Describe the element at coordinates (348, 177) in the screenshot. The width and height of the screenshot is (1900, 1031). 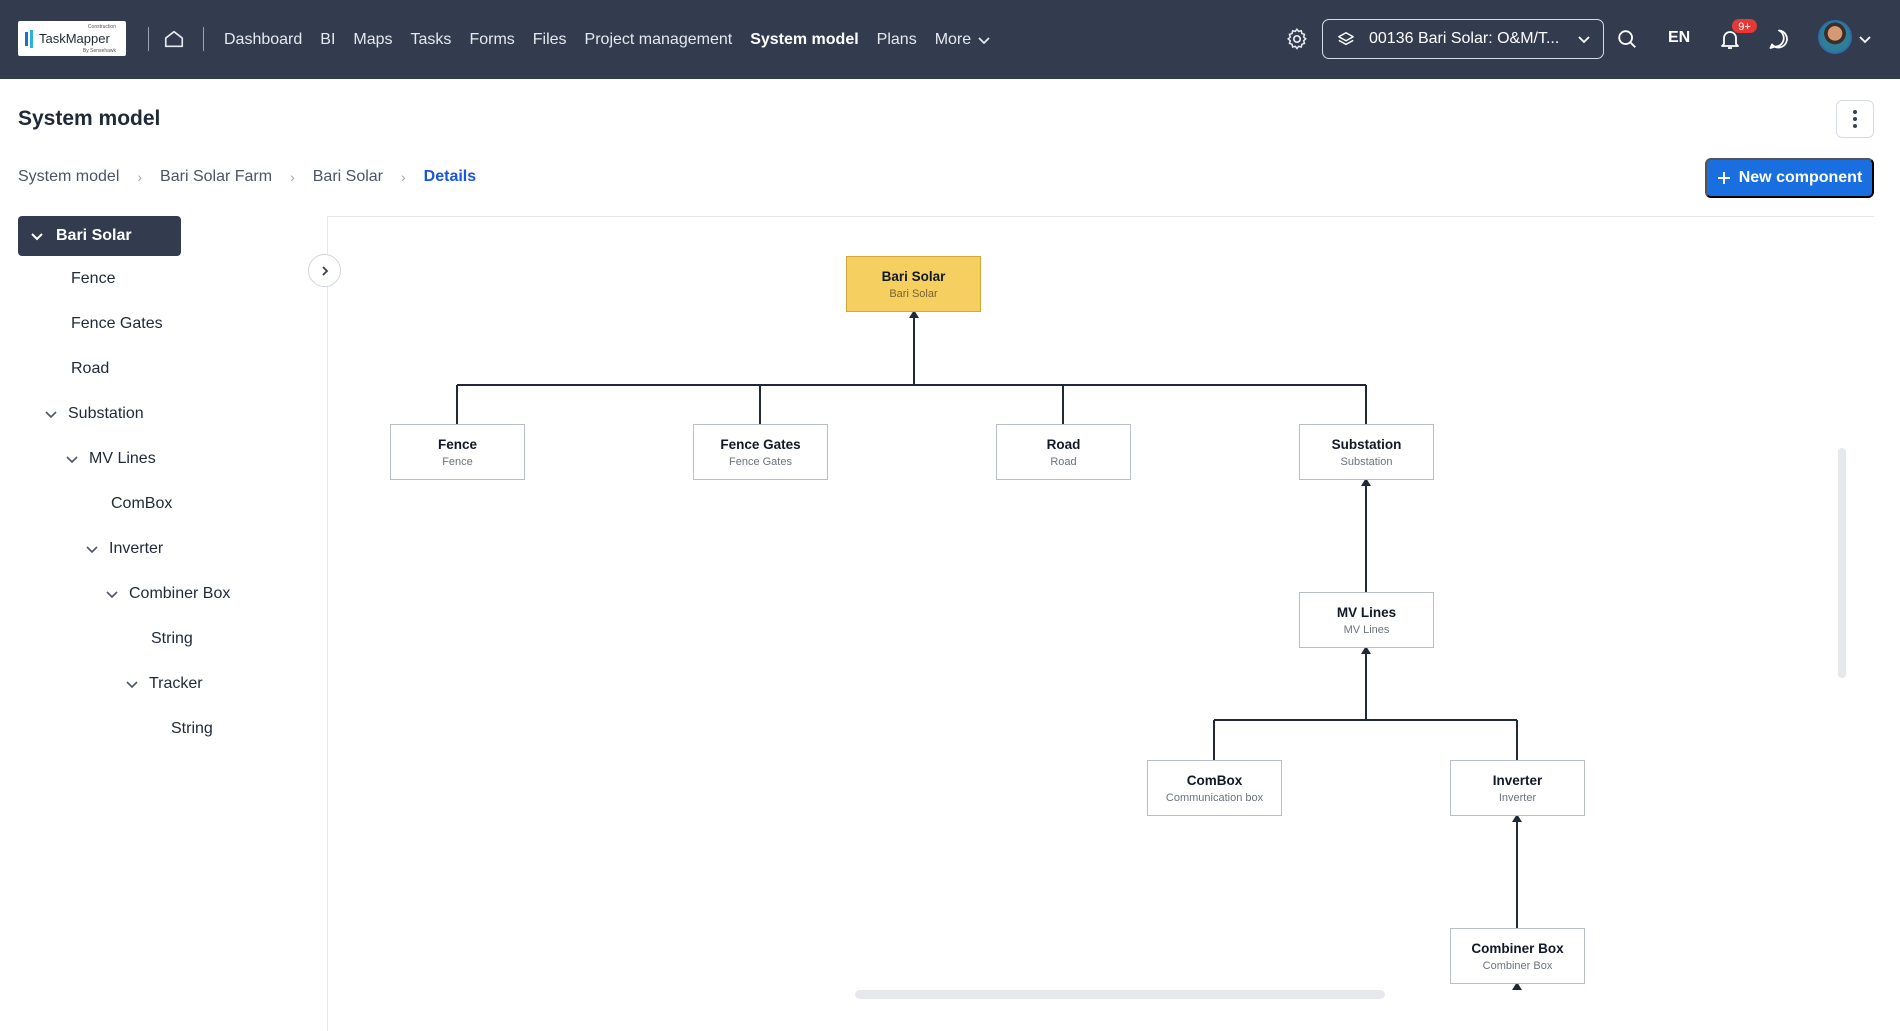
I see `breadcrumb-bari-solar: Bari Solar` at that location.